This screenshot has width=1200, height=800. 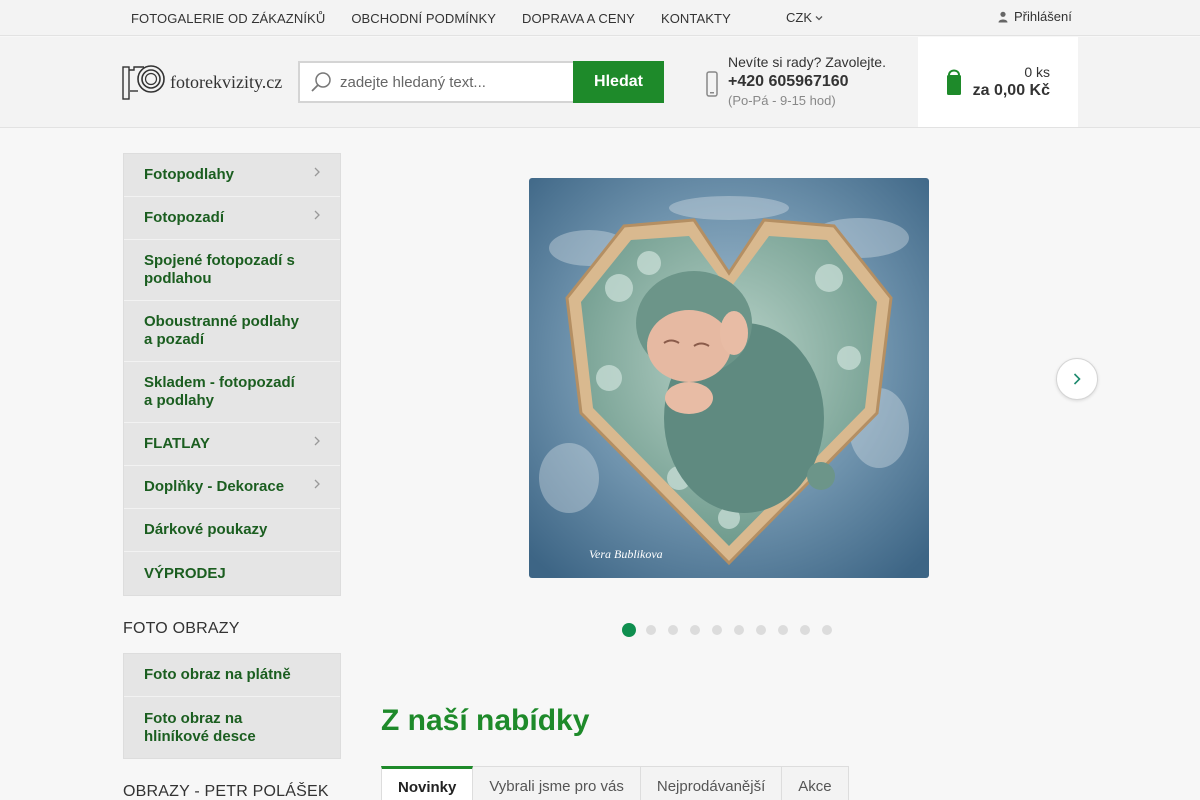 I want to click on category-label: VÝPRODEJ, so click(x=185, y=573).